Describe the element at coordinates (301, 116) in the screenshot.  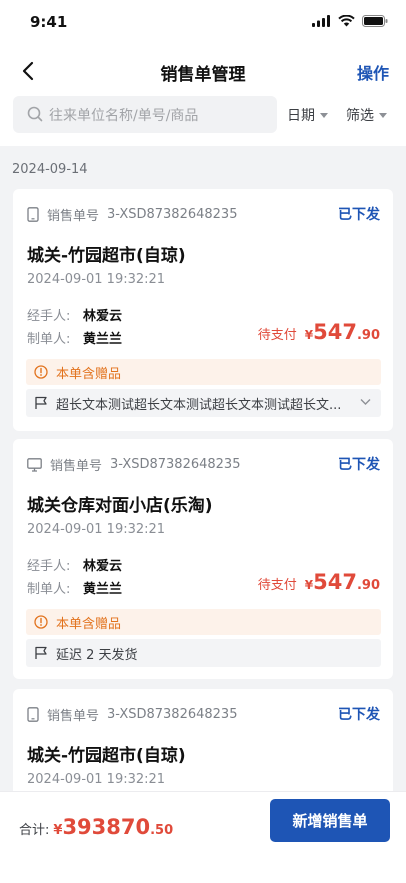
I see `date-filter-label: 日期` at that location.